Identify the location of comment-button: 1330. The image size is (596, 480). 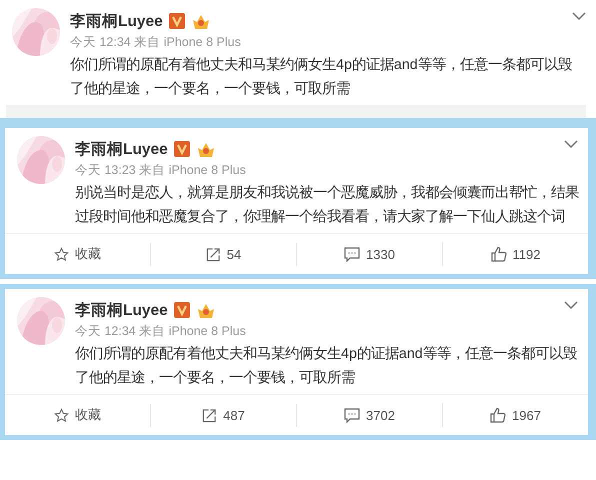
(369, 254).